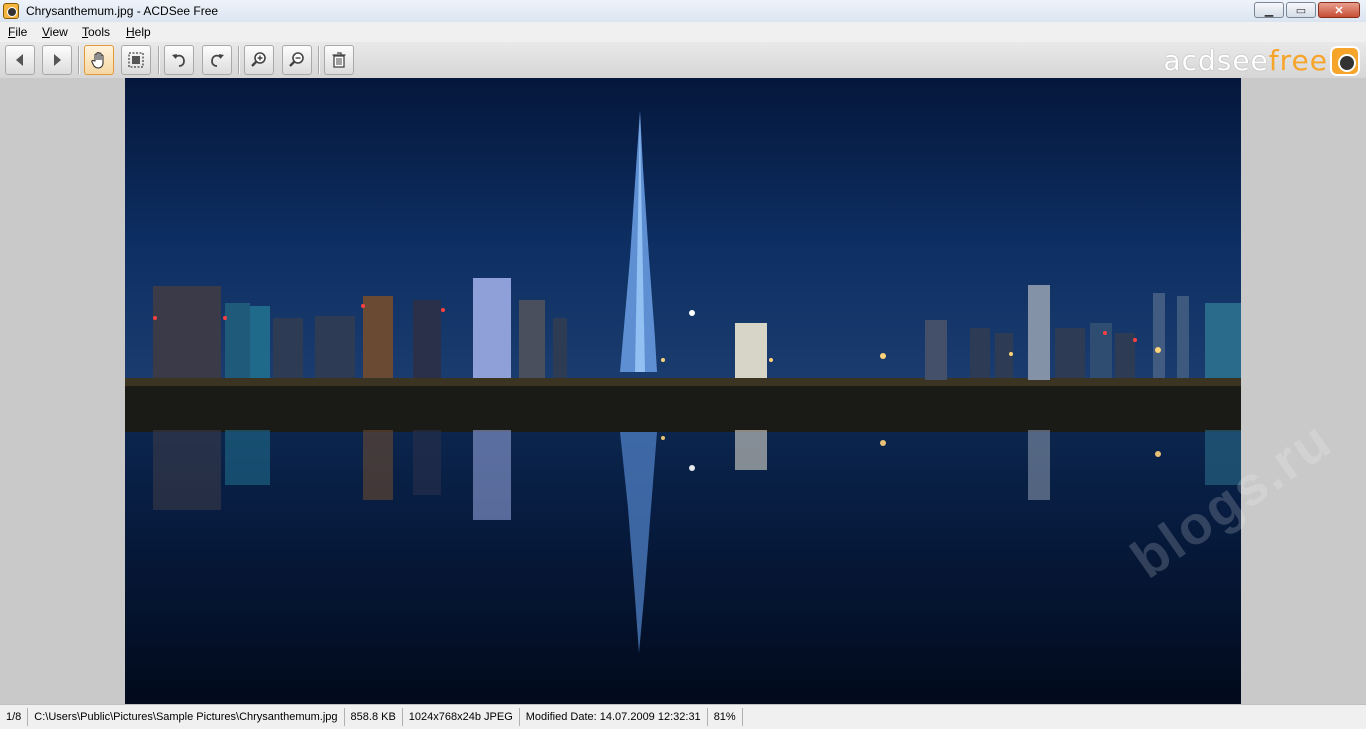 This screenshot has width=1366, height=729. I want to click on zoom-in-button, so click(259, 60).